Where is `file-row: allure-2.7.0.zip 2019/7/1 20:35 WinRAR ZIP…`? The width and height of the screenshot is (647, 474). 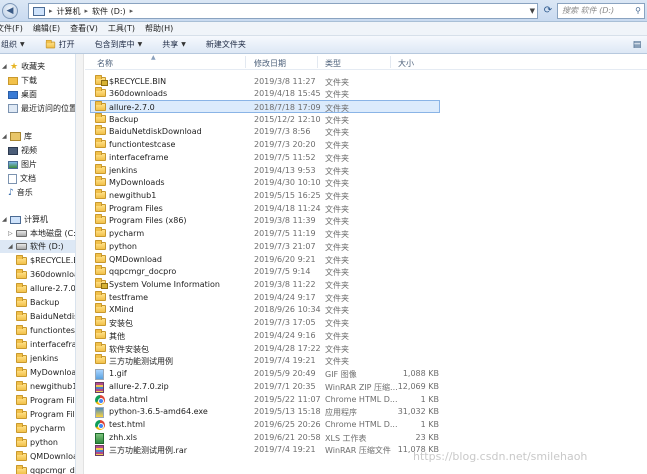
file-row: allure-2.7.0.zip 2019/7/1 20:35 WinRAR ZIP… is located at coordinates (265, 386).